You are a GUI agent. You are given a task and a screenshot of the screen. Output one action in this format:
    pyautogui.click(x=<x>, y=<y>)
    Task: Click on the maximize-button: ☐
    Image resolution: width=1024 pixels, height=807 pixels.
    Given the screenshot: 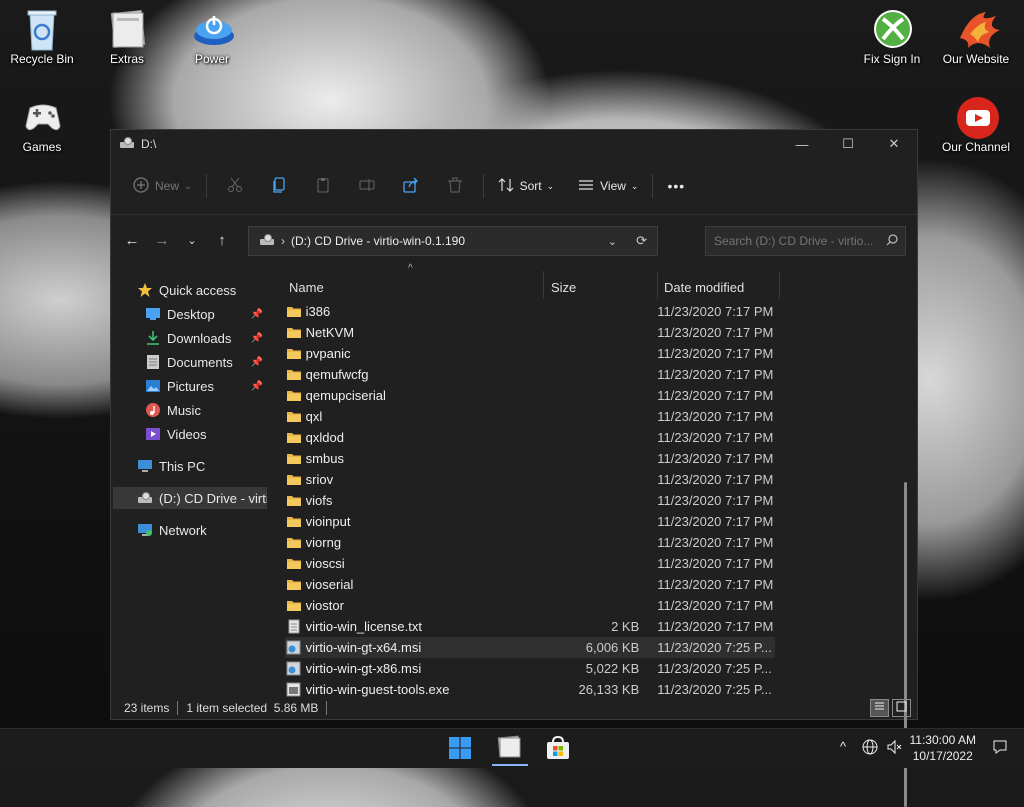 What is the action you would take?
    pyautogui.click(x=848, y=144)
    